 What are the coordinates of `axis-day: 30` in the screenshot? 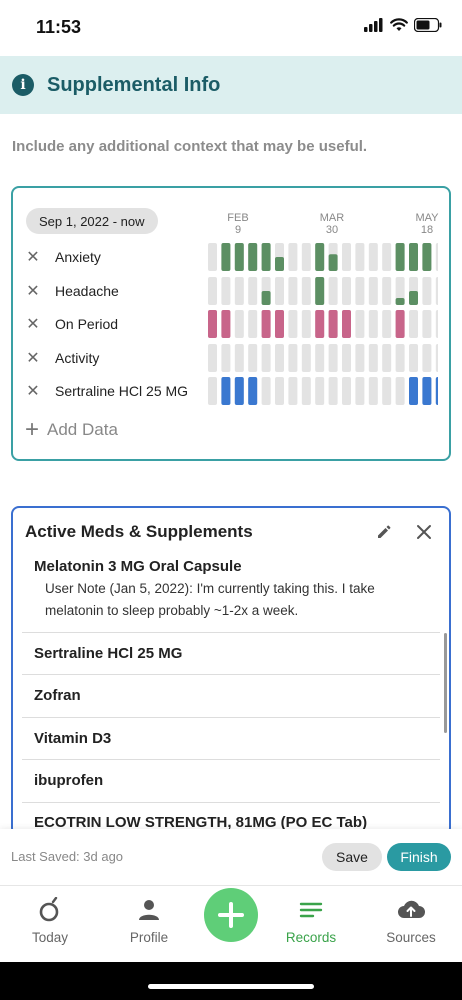 It's located at (332, 230).